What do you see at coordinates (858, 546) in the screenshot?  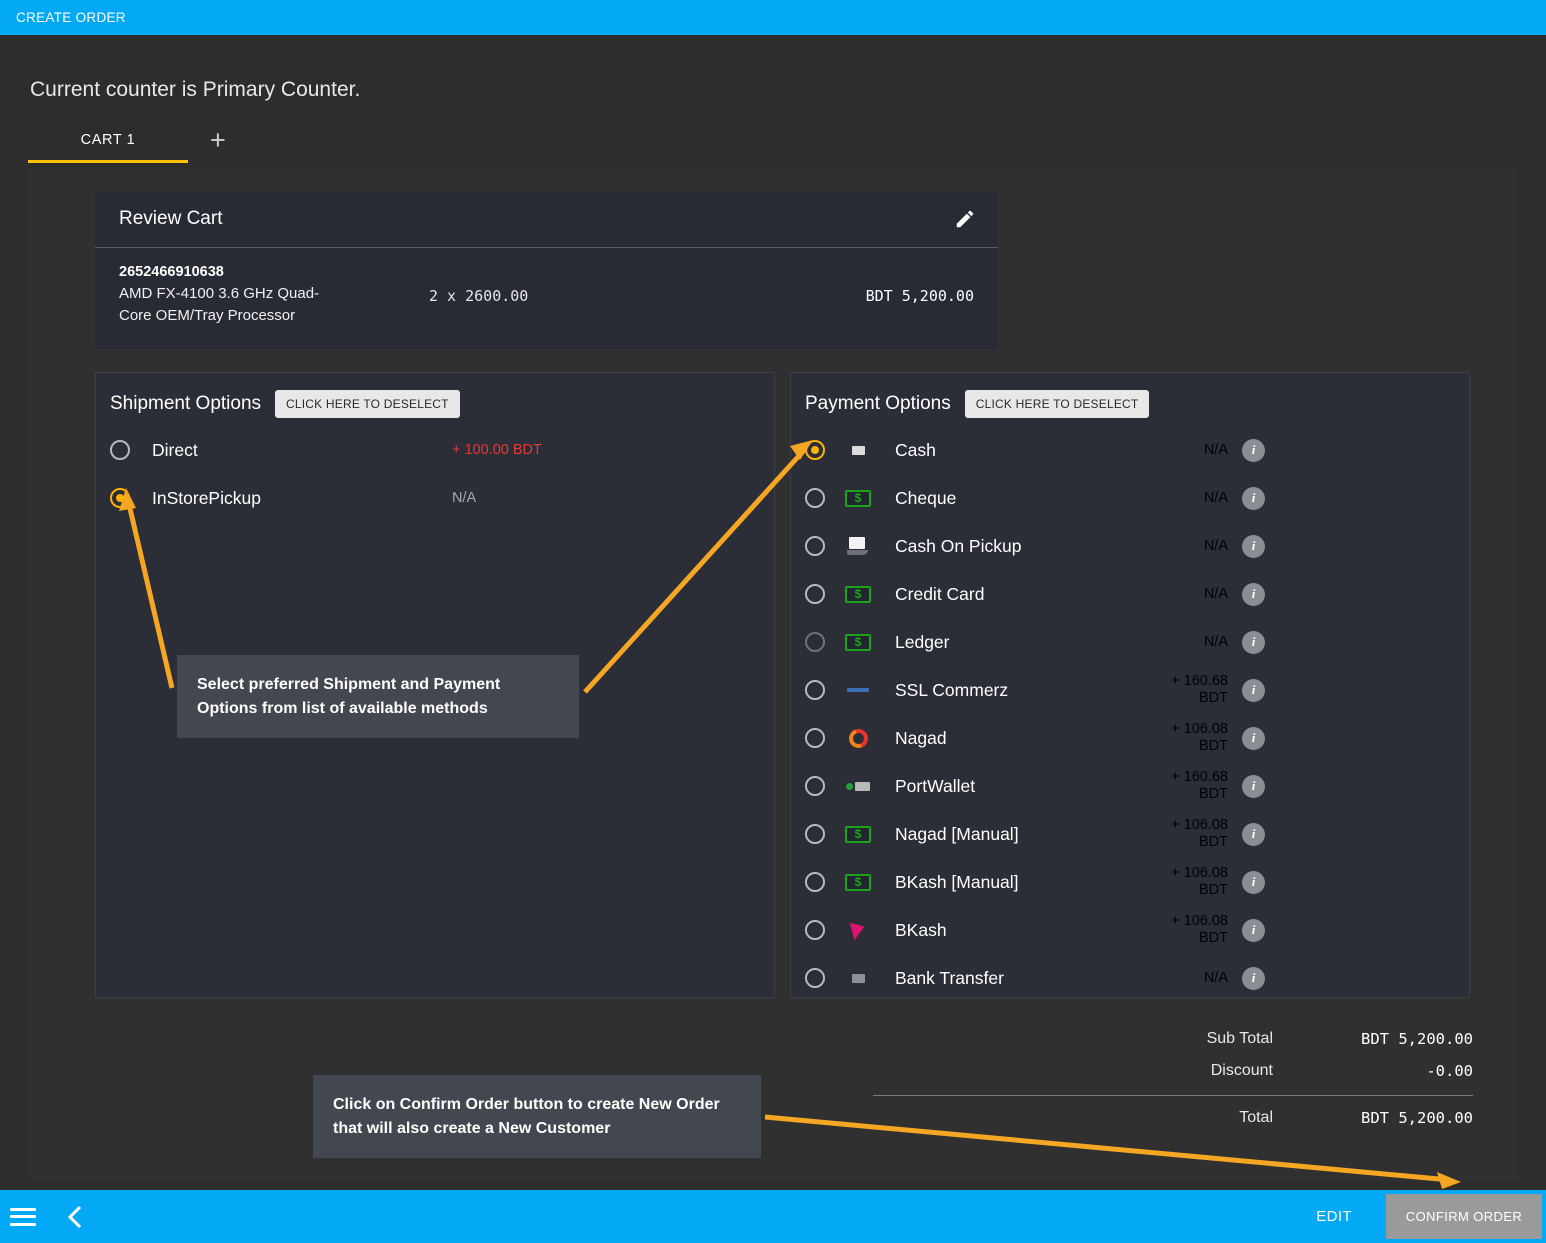 I see `wallet-hand-icon` at bounding box center [858, 546].